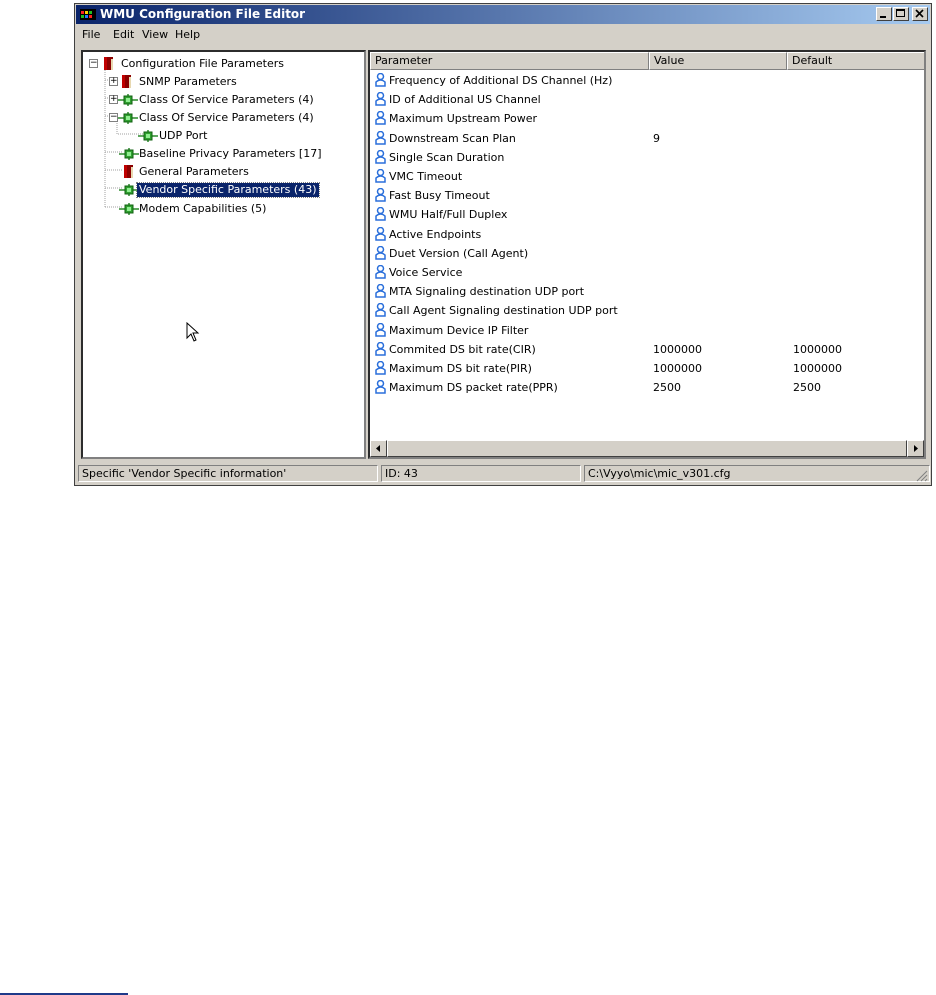 The height and width of the screenshot is (995, 936). Describe the element at coordinates (647, 331) in the screenshot. I see `table-row: Maximum Device IP Filter` at that location.